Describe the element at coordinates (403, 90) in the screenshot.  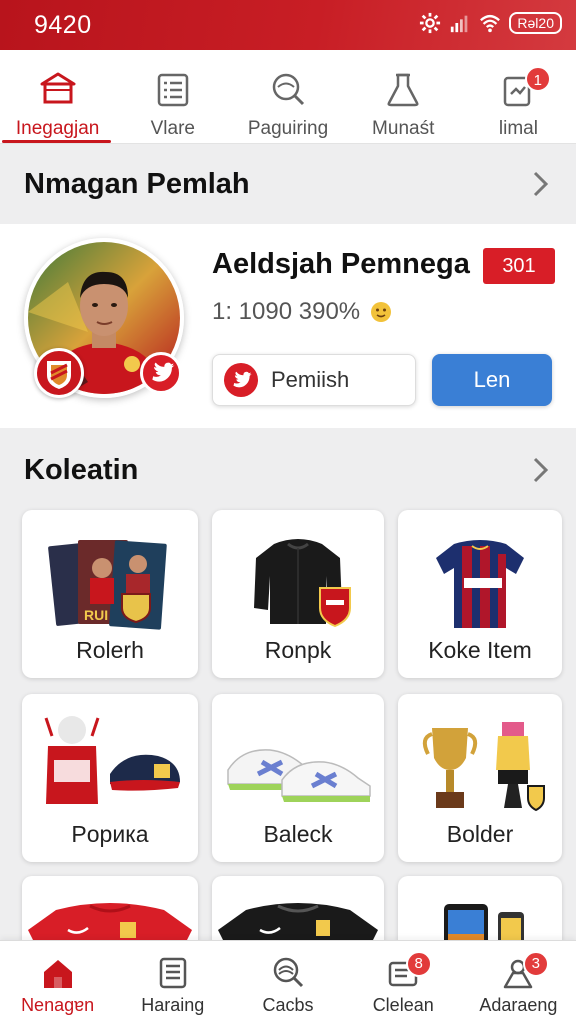
I see `flask-icon` at that location.